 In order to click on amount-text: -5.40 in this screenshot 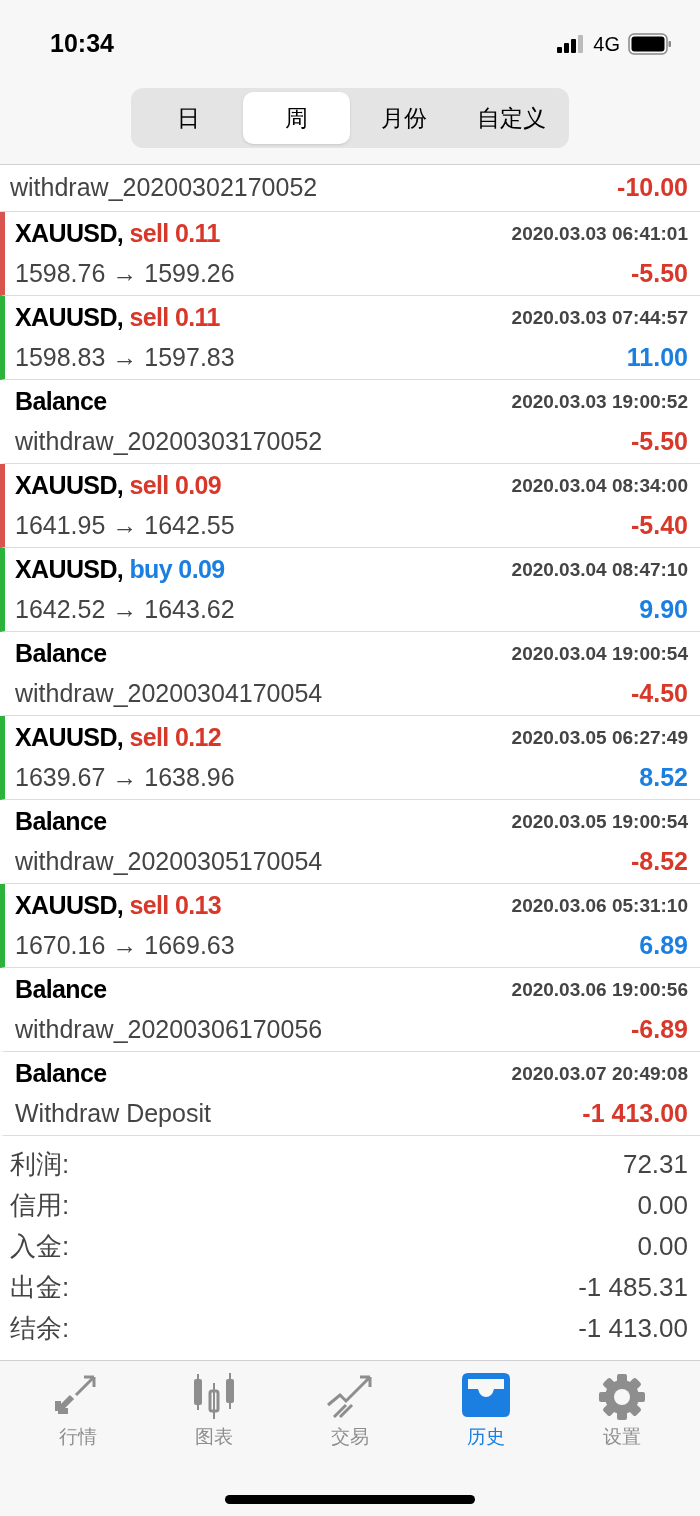, I will do `click(659, 525)`.